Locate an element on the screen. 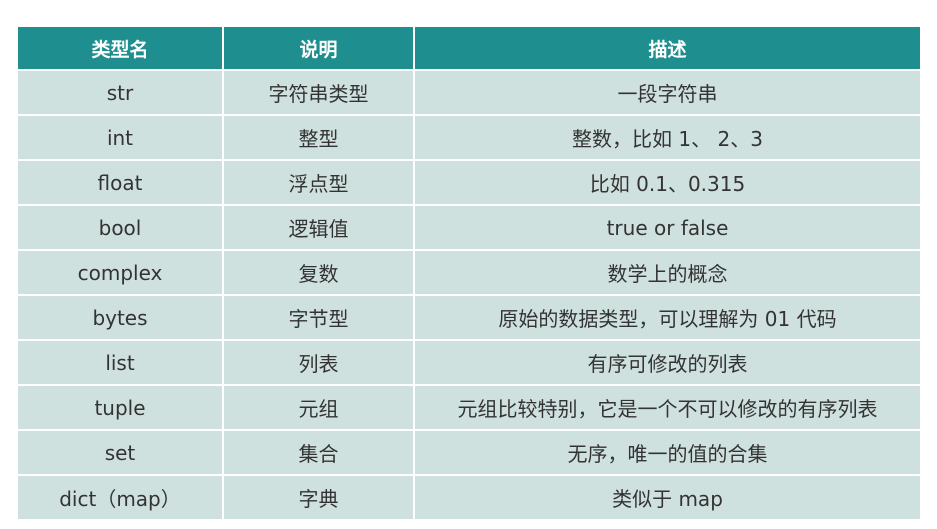  cell-description: 比如 0.1、0.315 is located at coordinates (667, 182).